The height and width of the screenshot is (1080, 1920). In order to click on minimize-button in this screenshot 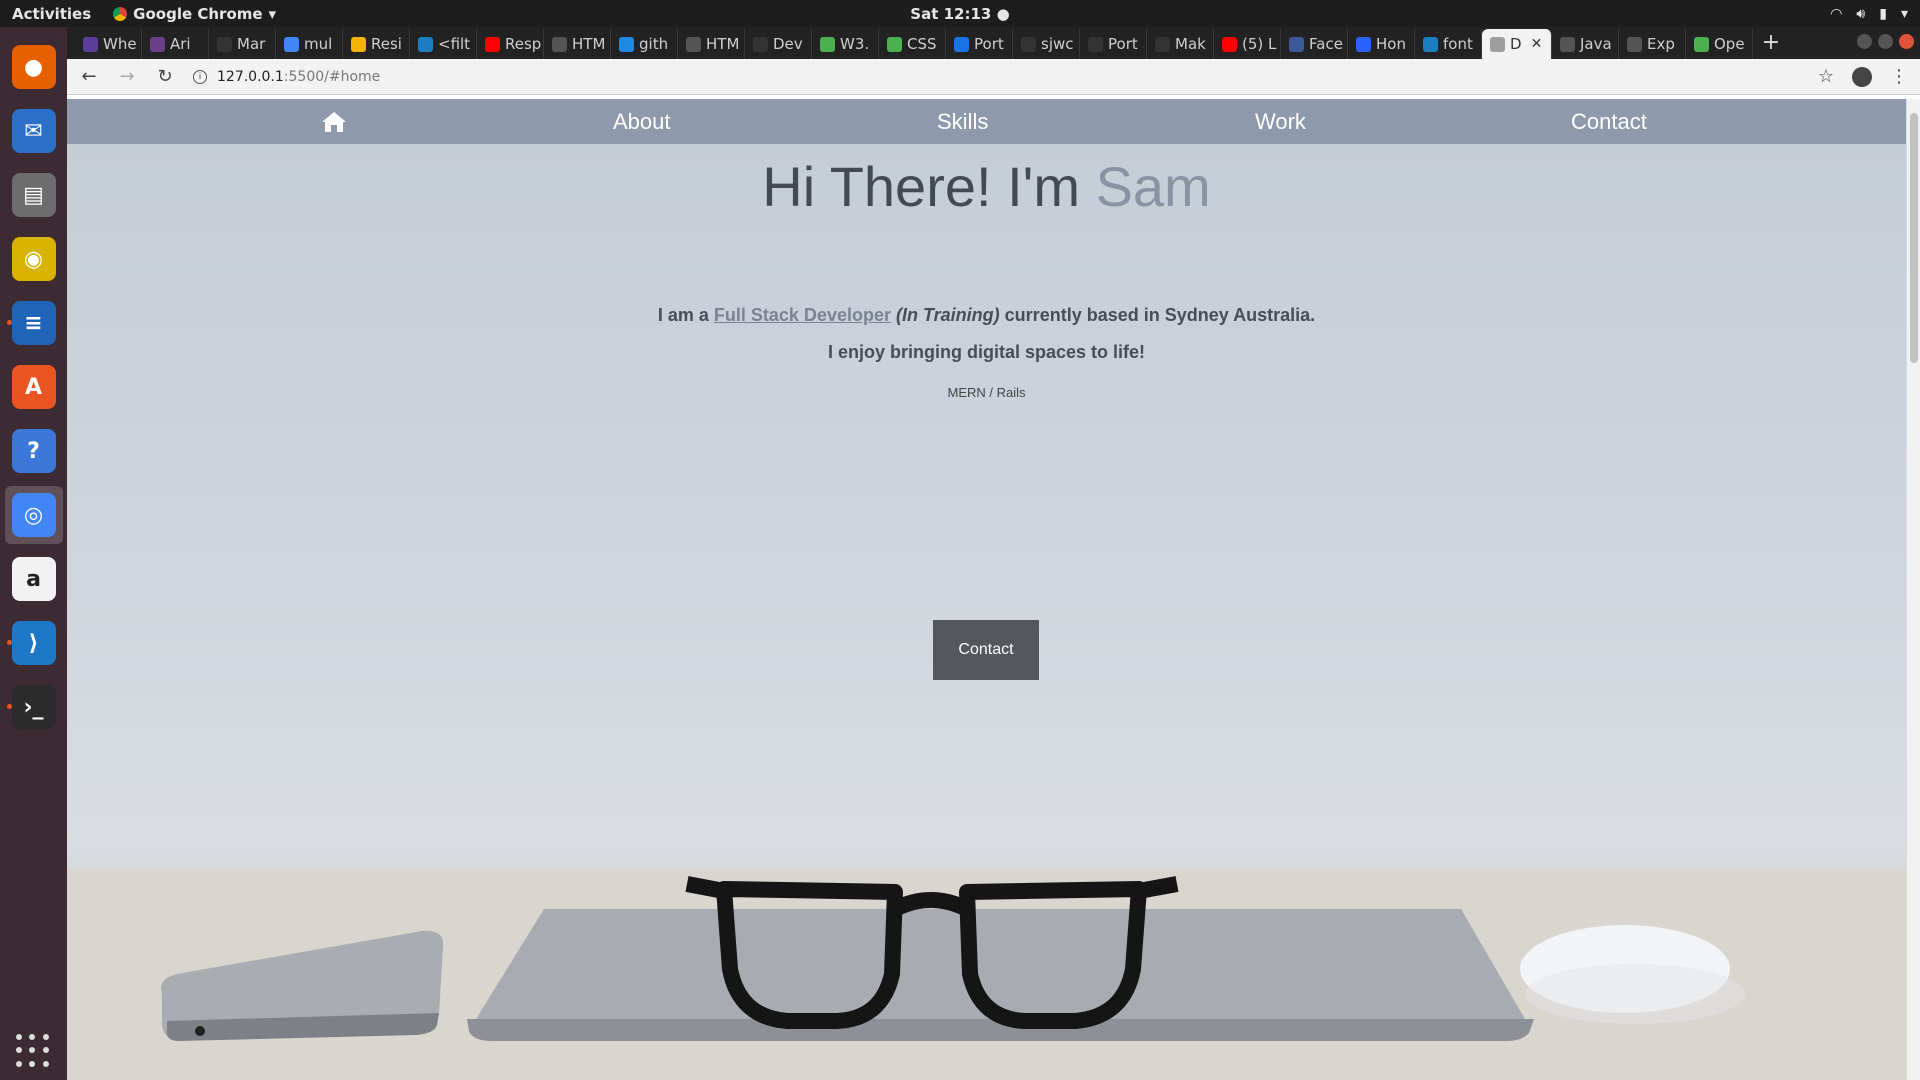, I will do `click(1864, 41)`.